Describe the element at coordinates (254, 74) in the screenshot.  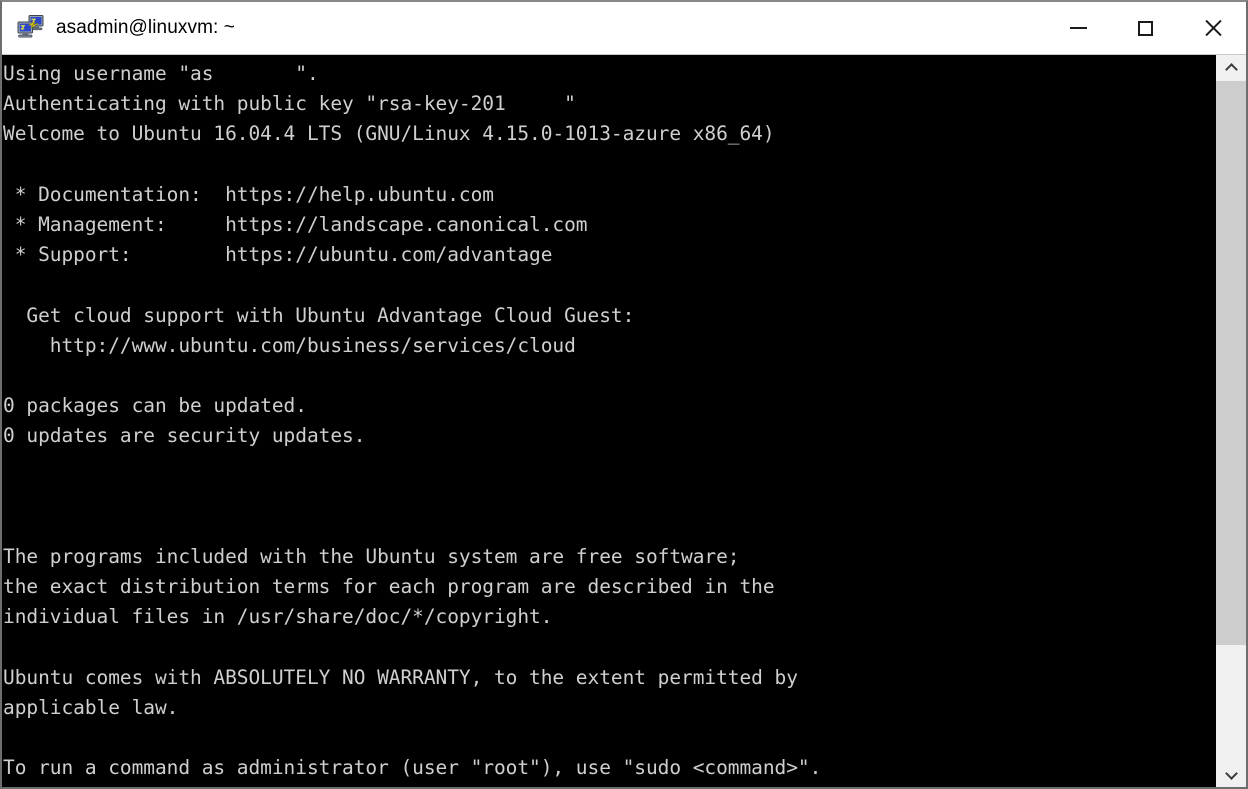
I see `redacted-text: ███████` at that location.